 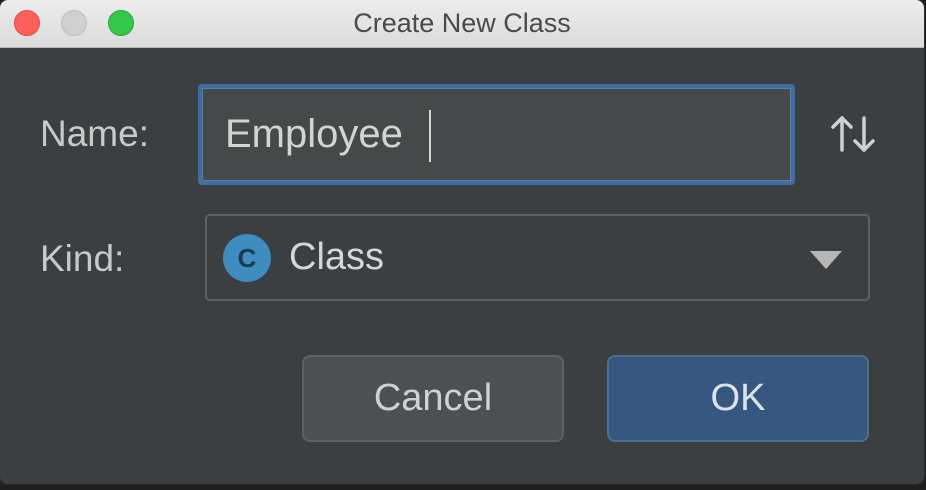 I want to click on name-label: Name:, so click(x=94, y=133).